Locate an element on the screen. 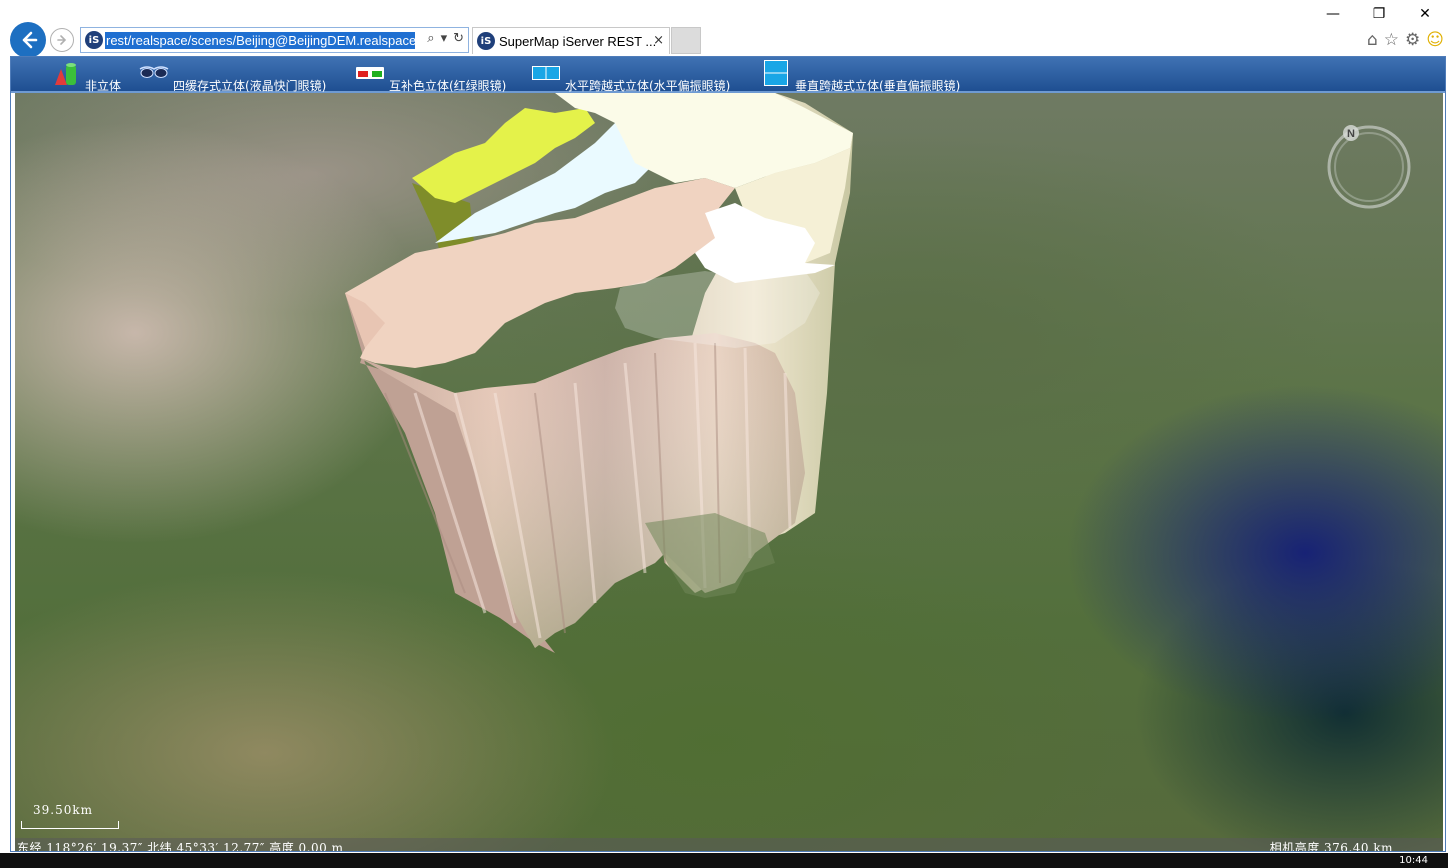 The height and width of the screenshot is (868, 1448). scale-bar: 39.50km is located at coordinates (71, 817).